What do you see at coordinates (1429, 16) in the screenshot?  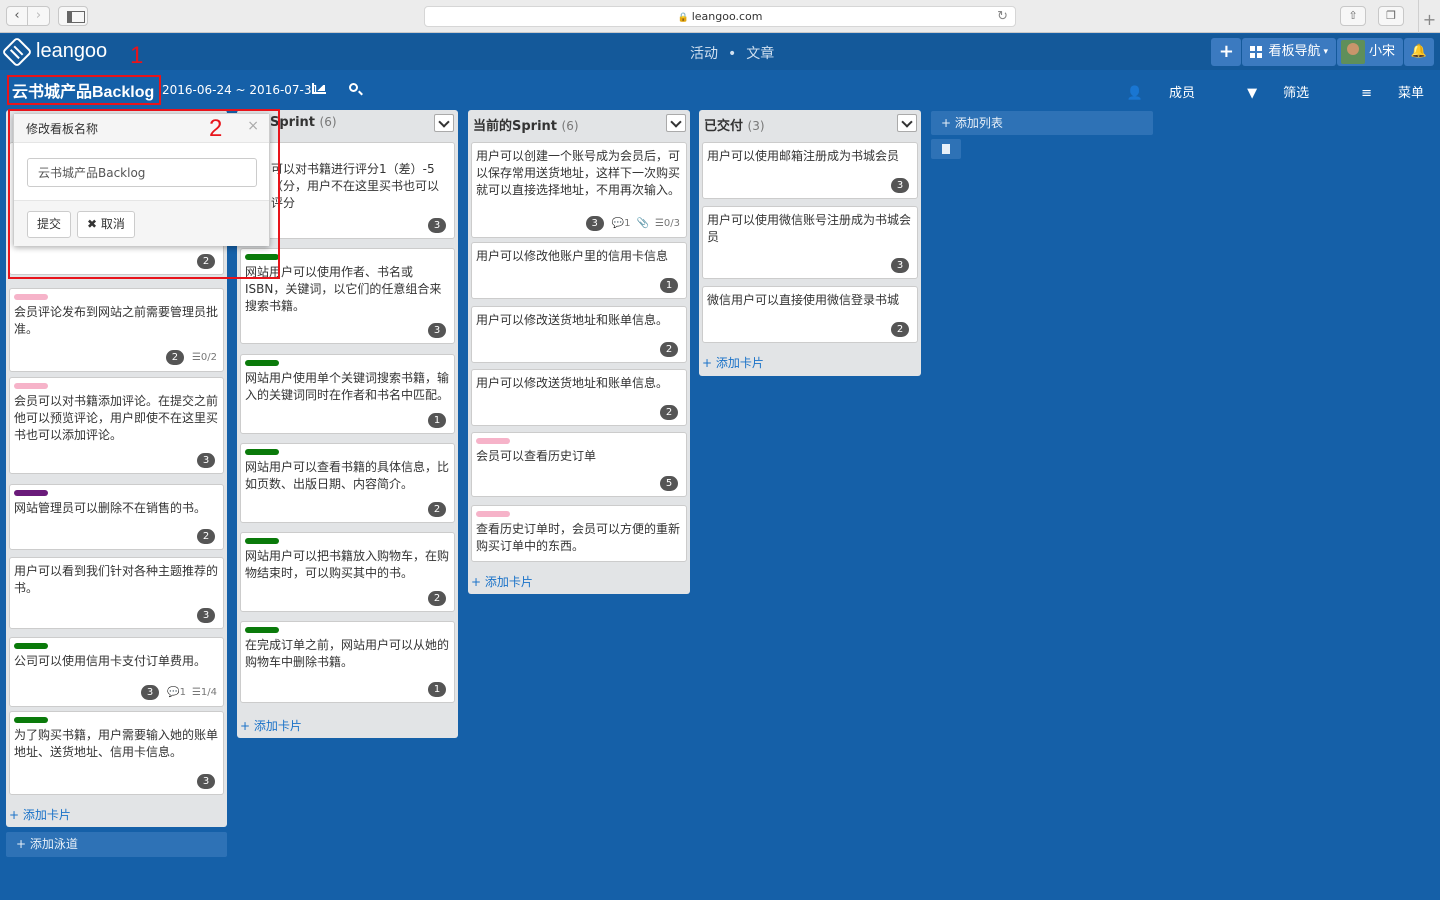 I see `new-tab-icon: +` at bounding box center [1429, 16].